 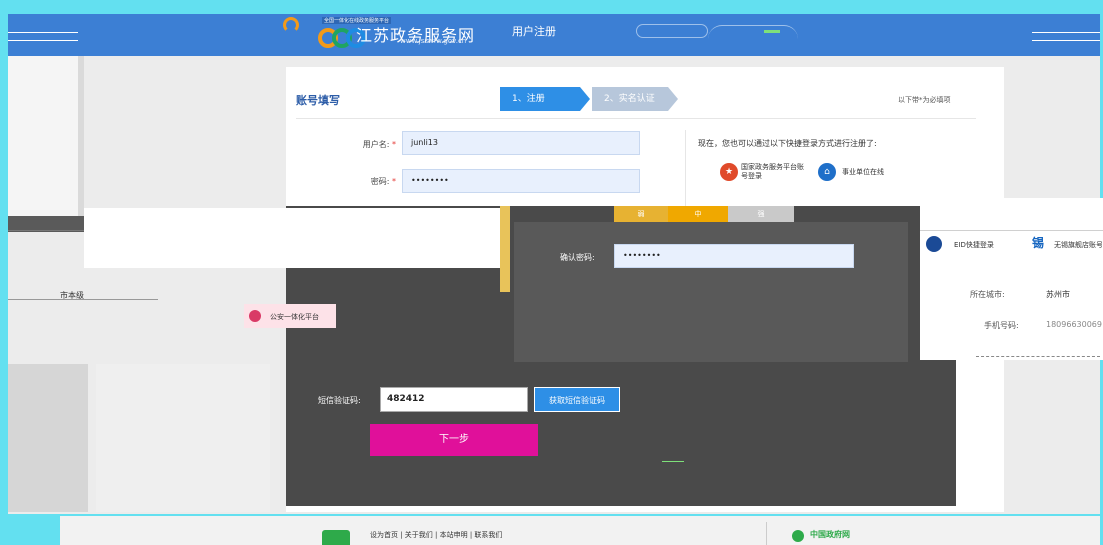 What do you see at coordinates (934, 244) in the screenshot?
I see `eid-icon` at bounding box center [934, 244].